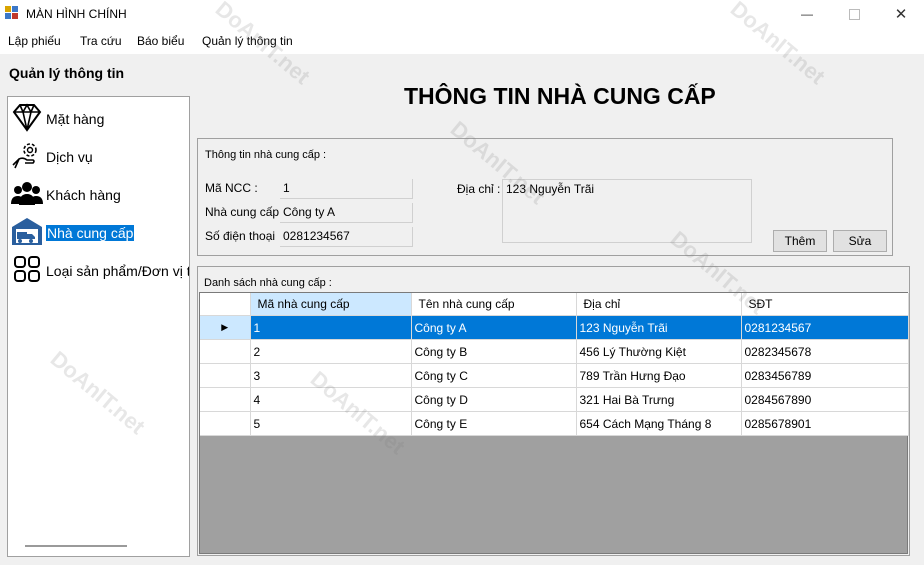 This screenshot has height=565, width=924. Describe the element at coordinates (75, 119) in the screenshot. I see `sidebar-item-label: Mặt hàng` at that location.